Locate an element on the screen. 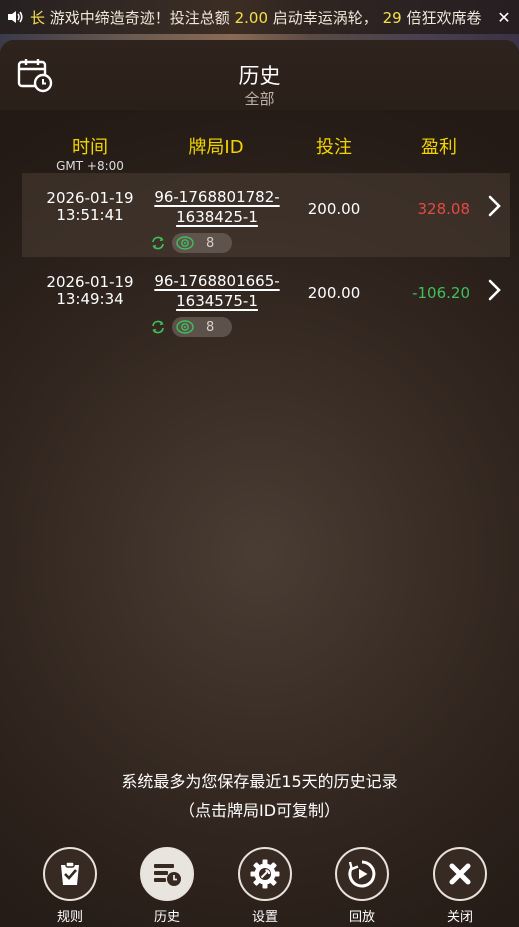  marquee-prefix: 长 is located at coordinates (38, 17).